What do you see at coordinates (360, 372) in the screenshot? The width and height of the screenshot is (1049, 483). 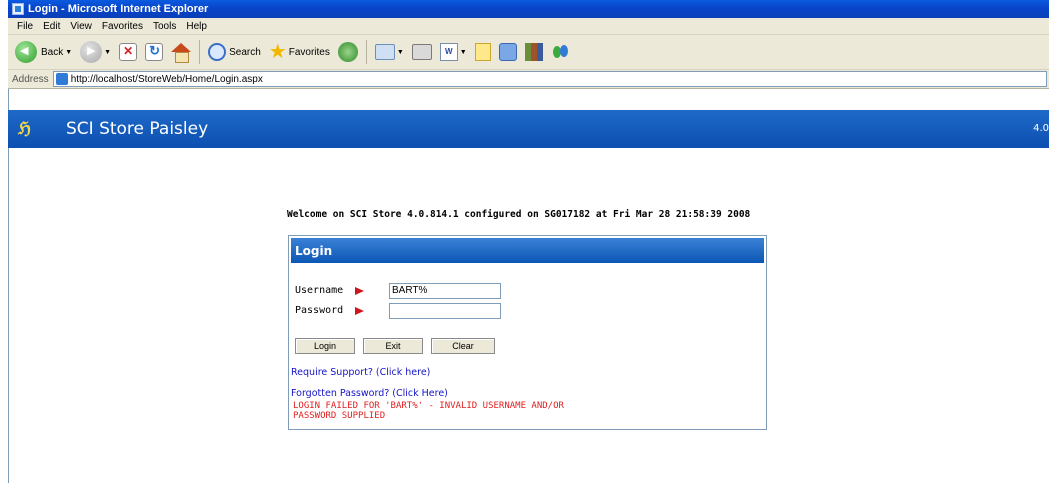 I see `support-link: Require Support? (Click here)` at bounding box center [360, 372].